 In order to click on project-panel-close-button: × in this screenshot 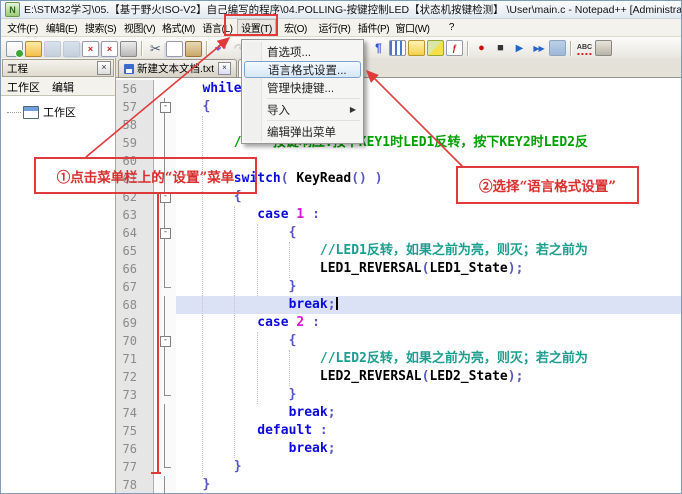, I will do `click(104, 68)`.